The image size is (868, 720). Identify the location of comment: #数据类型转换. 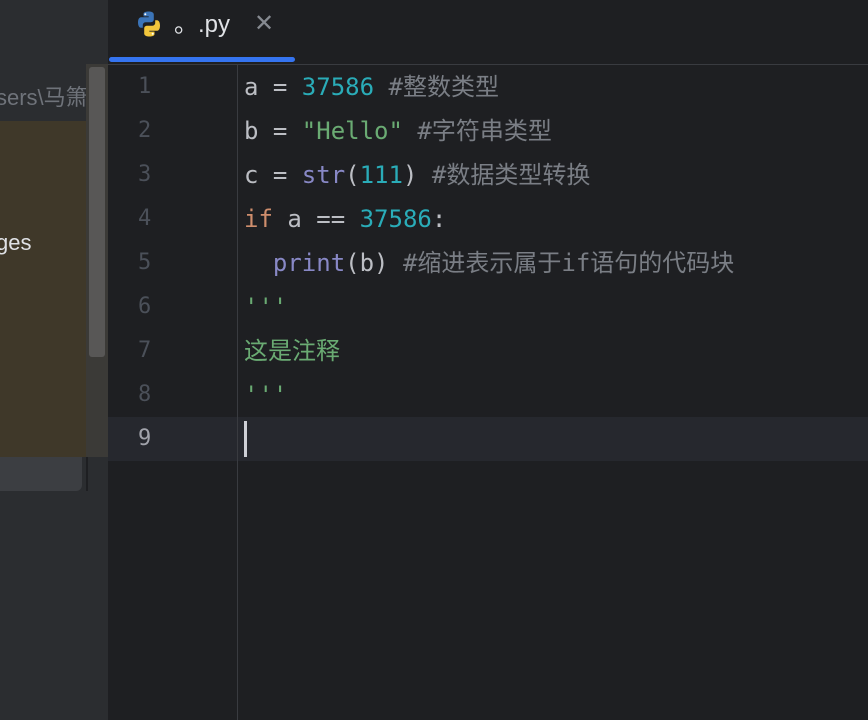
(511, 175).